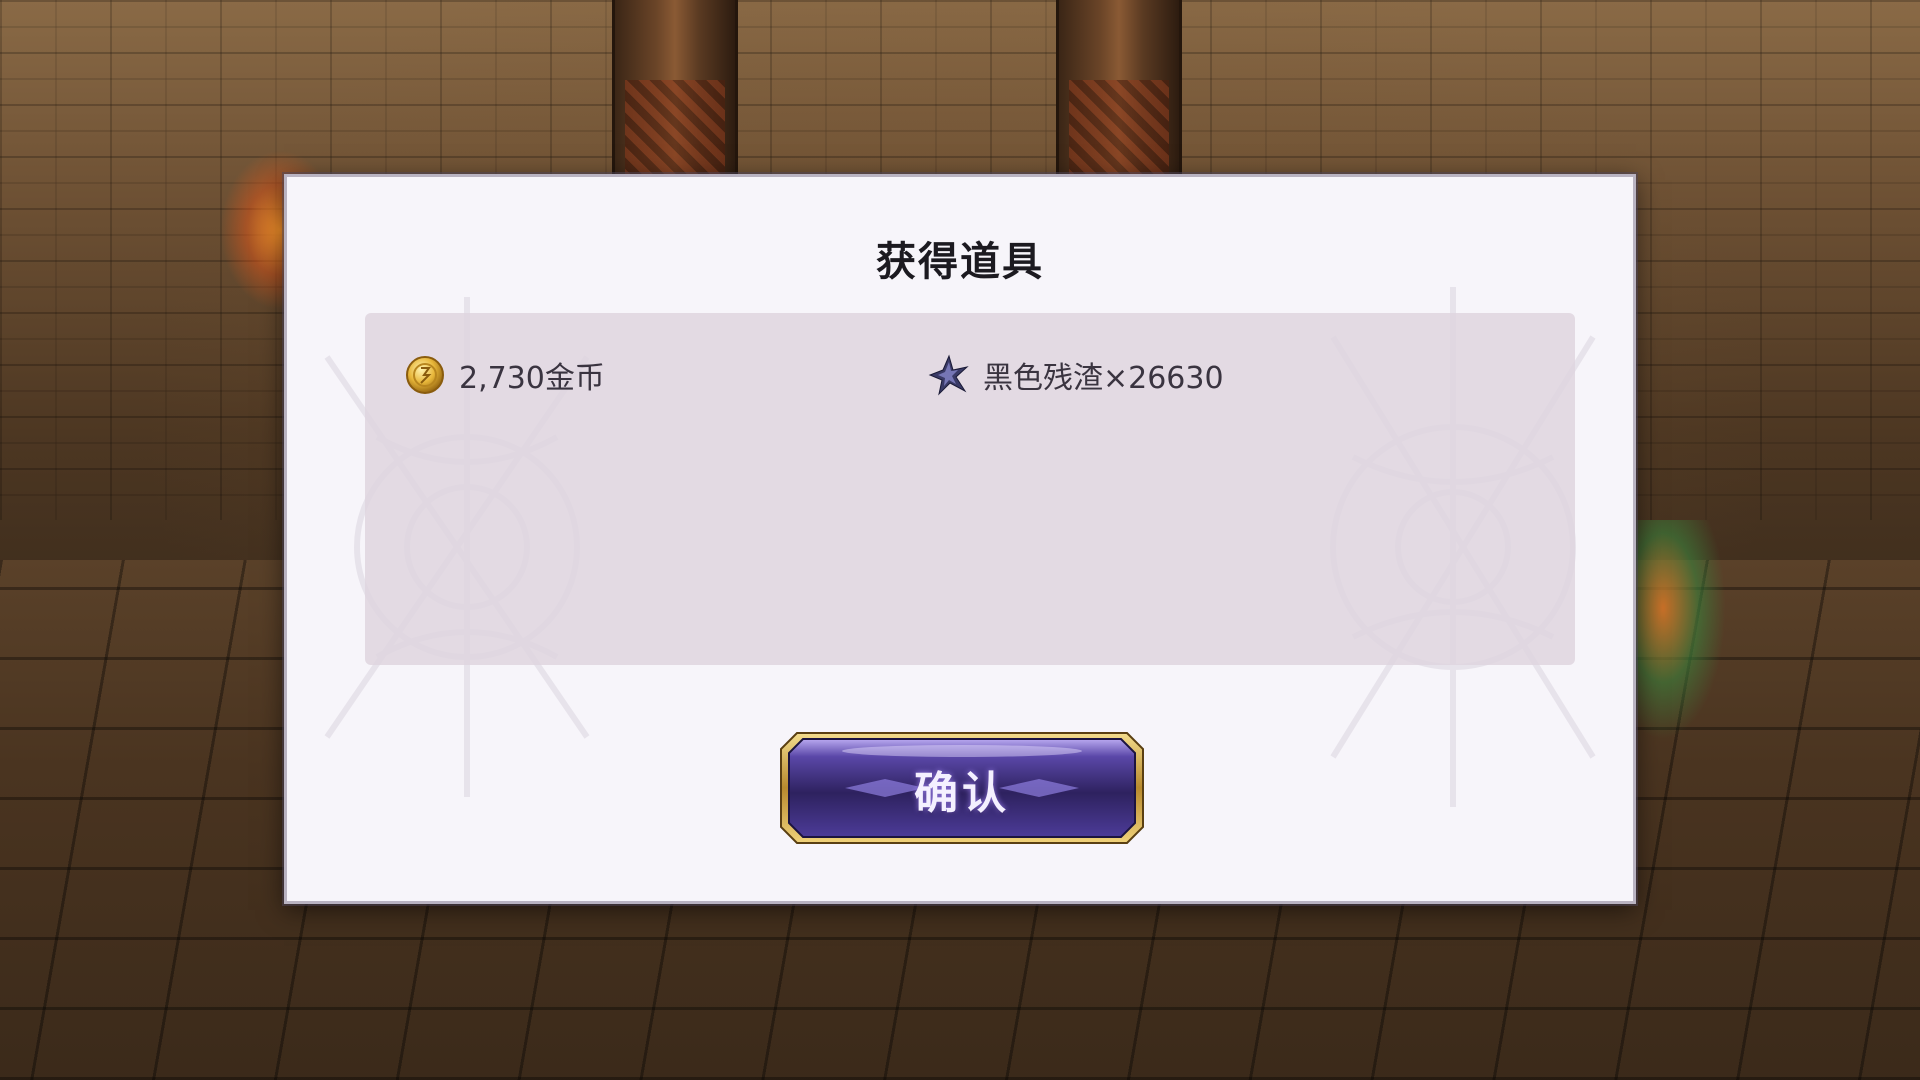 The height and width of the screenshot is (1080, 1920). Describe the element at coordinates (962, 793) in the screenshot. I see `confirm-button-label: 确认` at that location.